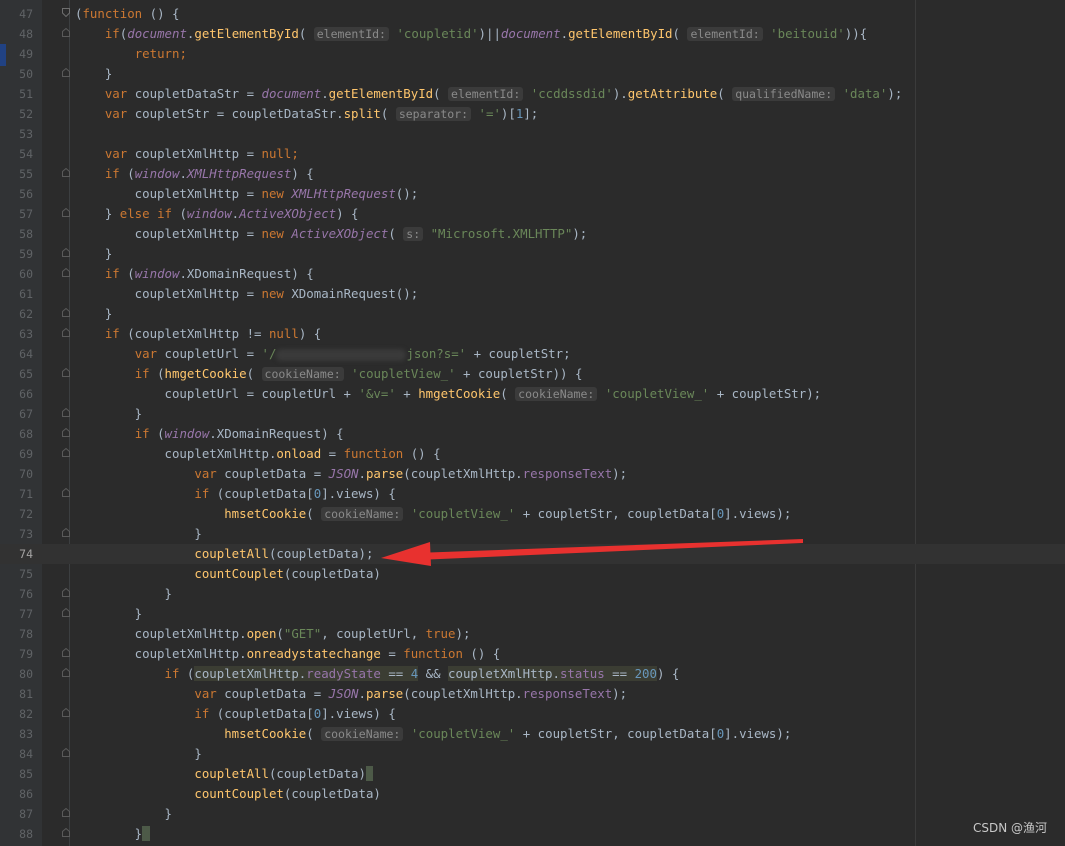 This screenshot has width=1065, height=846. Describe the element at coordinates (532, 314) in the screenshot. I see `code-line: 62 }` at that location.